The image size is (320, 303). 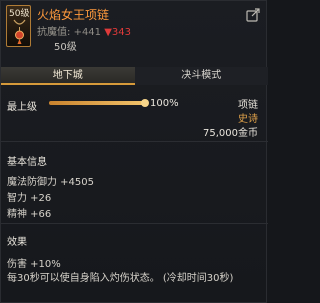 I want to click on basic-info-title: 基本信息, so click(x=27, y=162).